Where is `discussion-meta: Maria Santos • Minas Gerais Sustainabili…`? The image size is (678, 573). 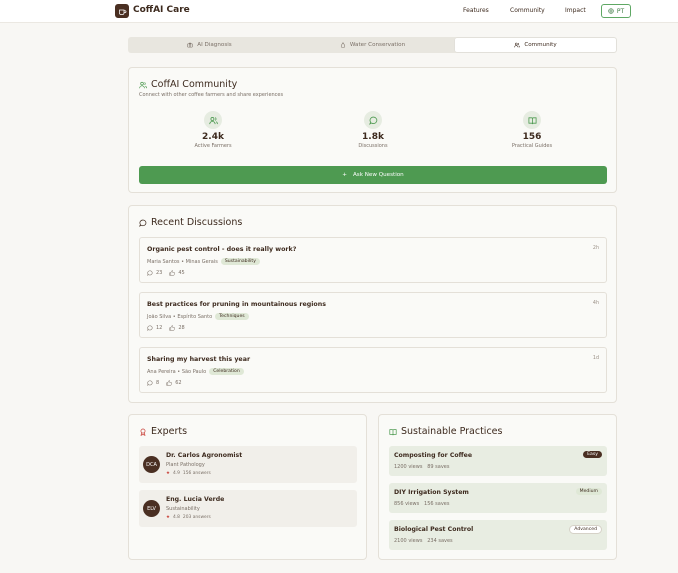 discussion-meta: Maria Santos • Minas Gerais Sustainabili… is located at coordinates (203, 261).